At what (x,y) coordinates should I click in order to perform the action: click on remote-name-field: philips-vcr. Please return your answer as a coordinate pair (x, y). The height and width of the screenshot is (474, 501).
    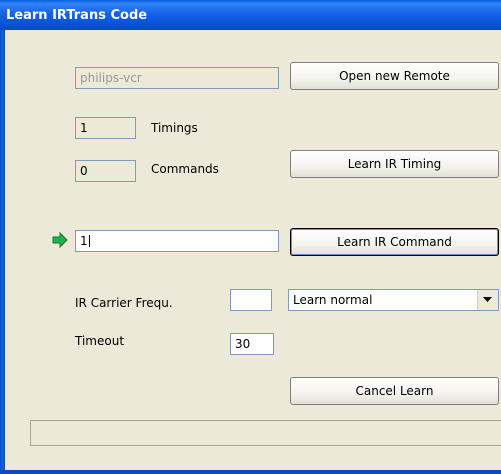
    Looking at the image, I should click on (177, 78).